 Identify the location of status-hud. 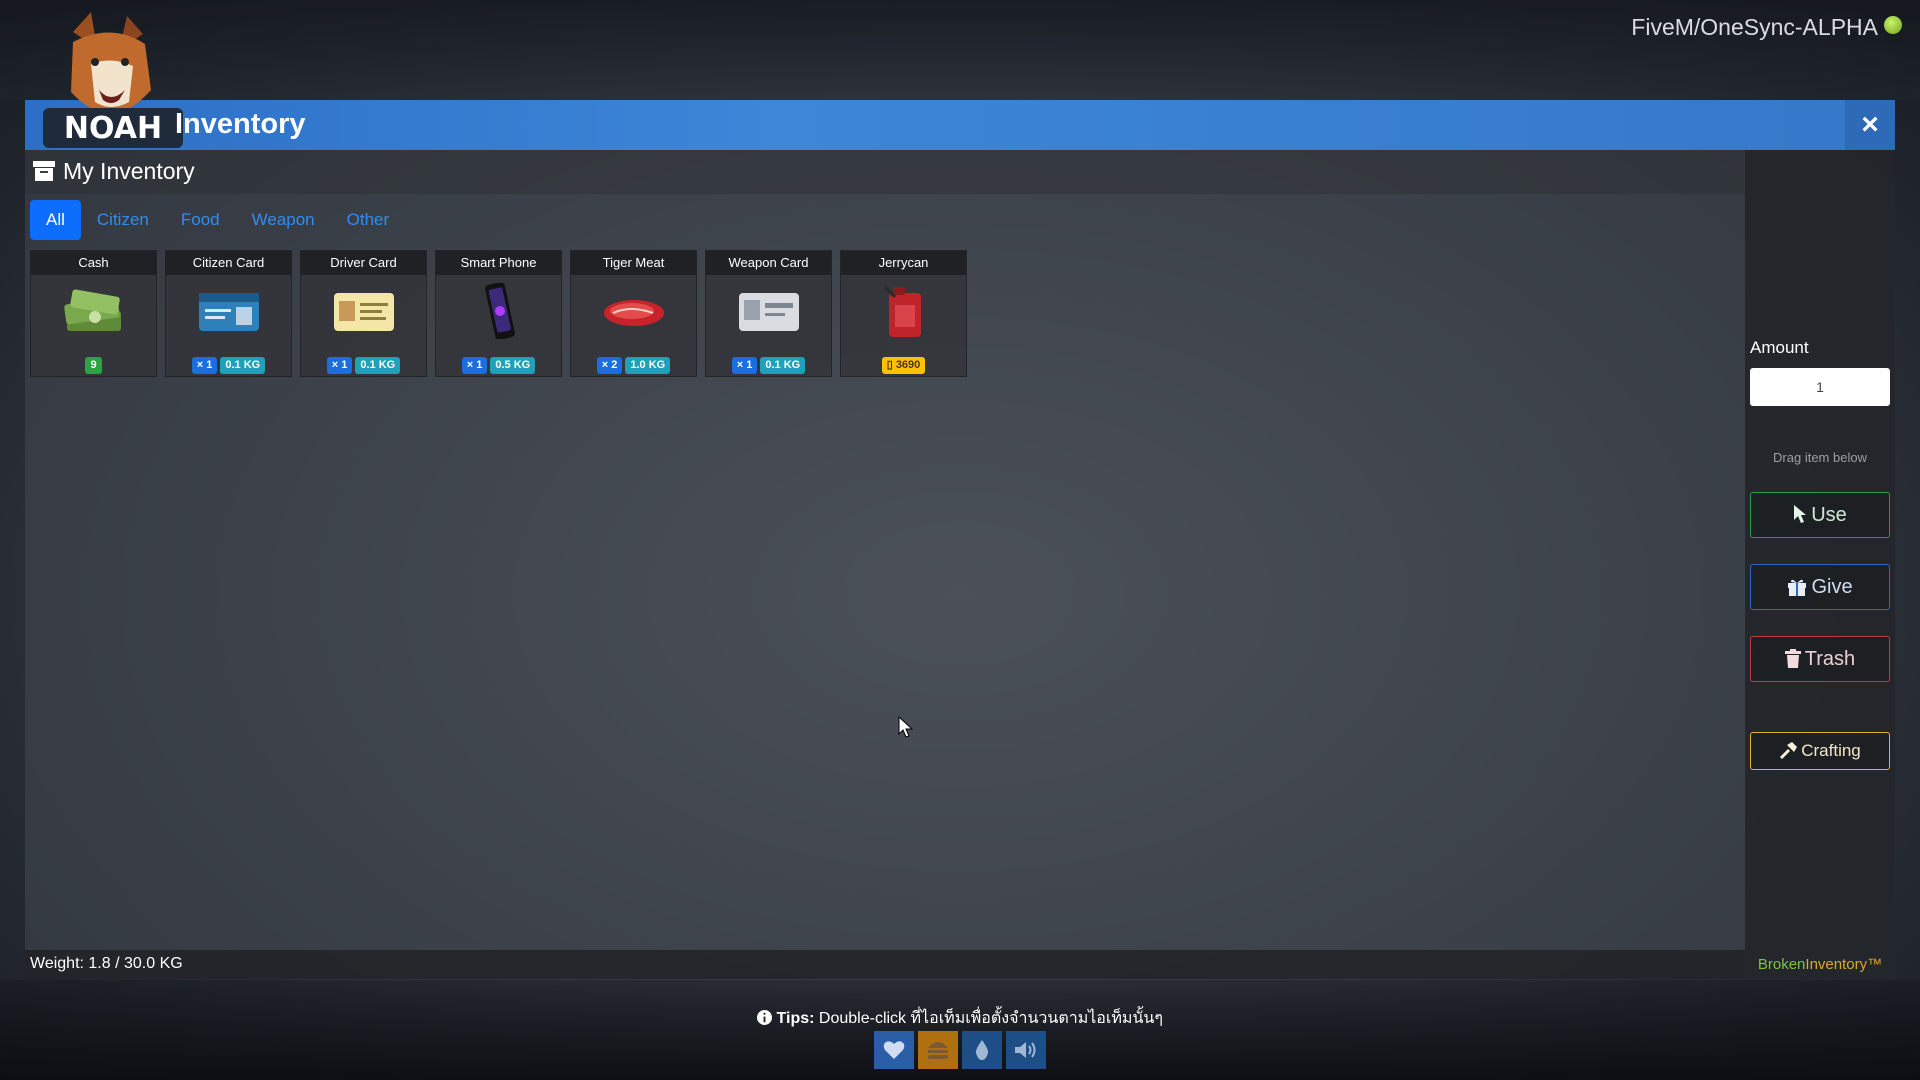
(960, 1050).